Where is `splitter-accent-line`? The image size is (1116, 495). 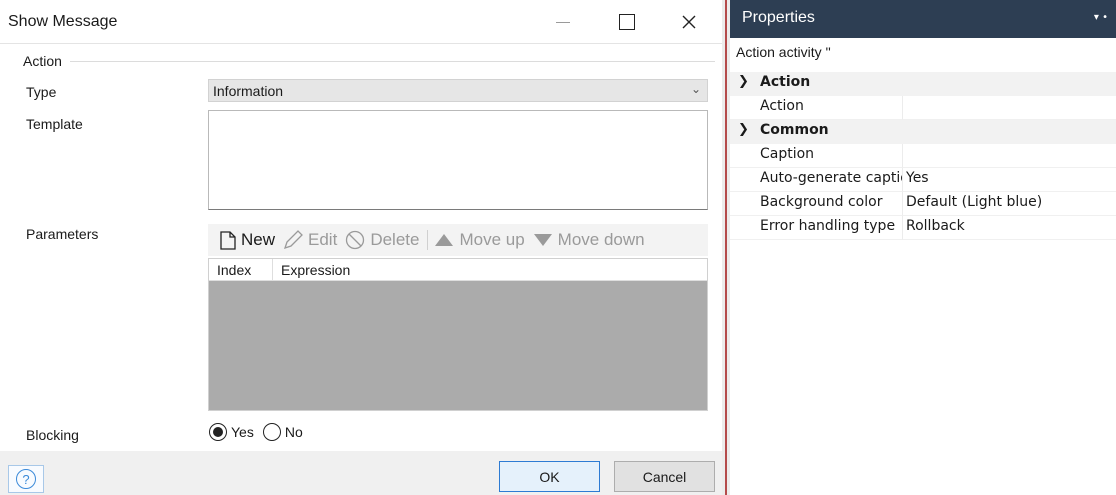
splitter-accent-line is located at coordinates (726, 247).